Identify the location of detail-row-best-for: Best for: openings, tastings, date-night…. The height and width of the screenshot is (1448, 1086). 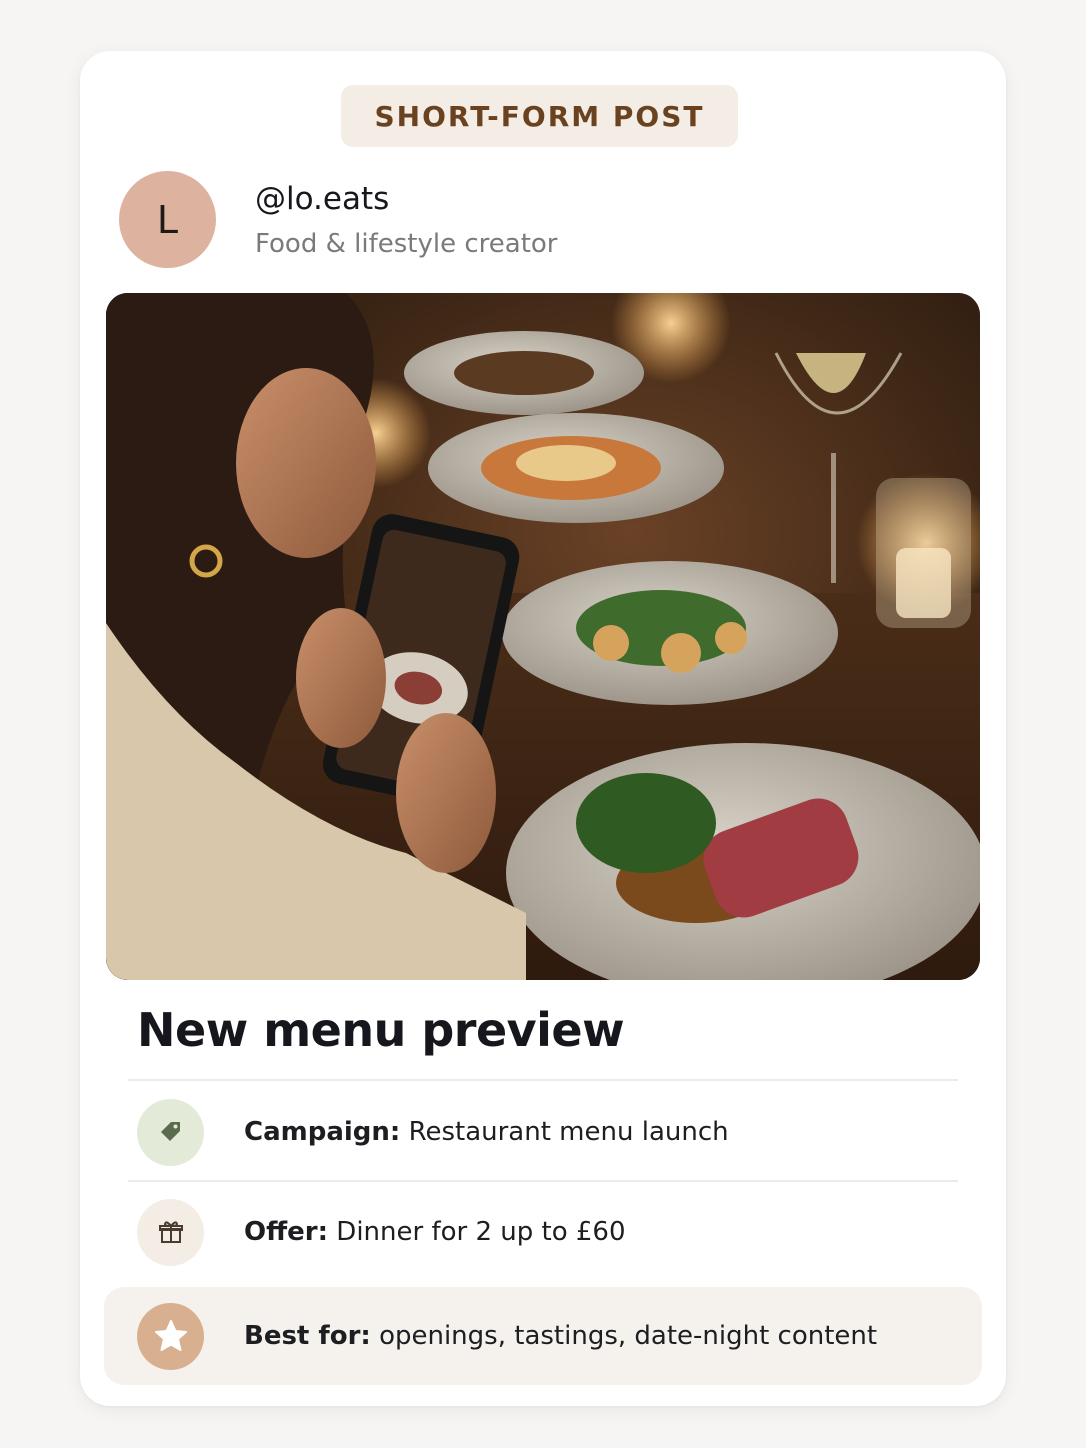
(543, 1336).